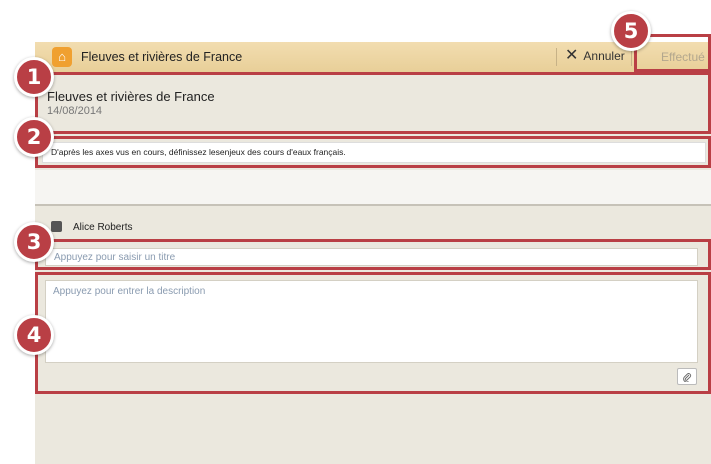 This screenshot has width=711, height=464. I want to click on avatar, so click(56, 226).